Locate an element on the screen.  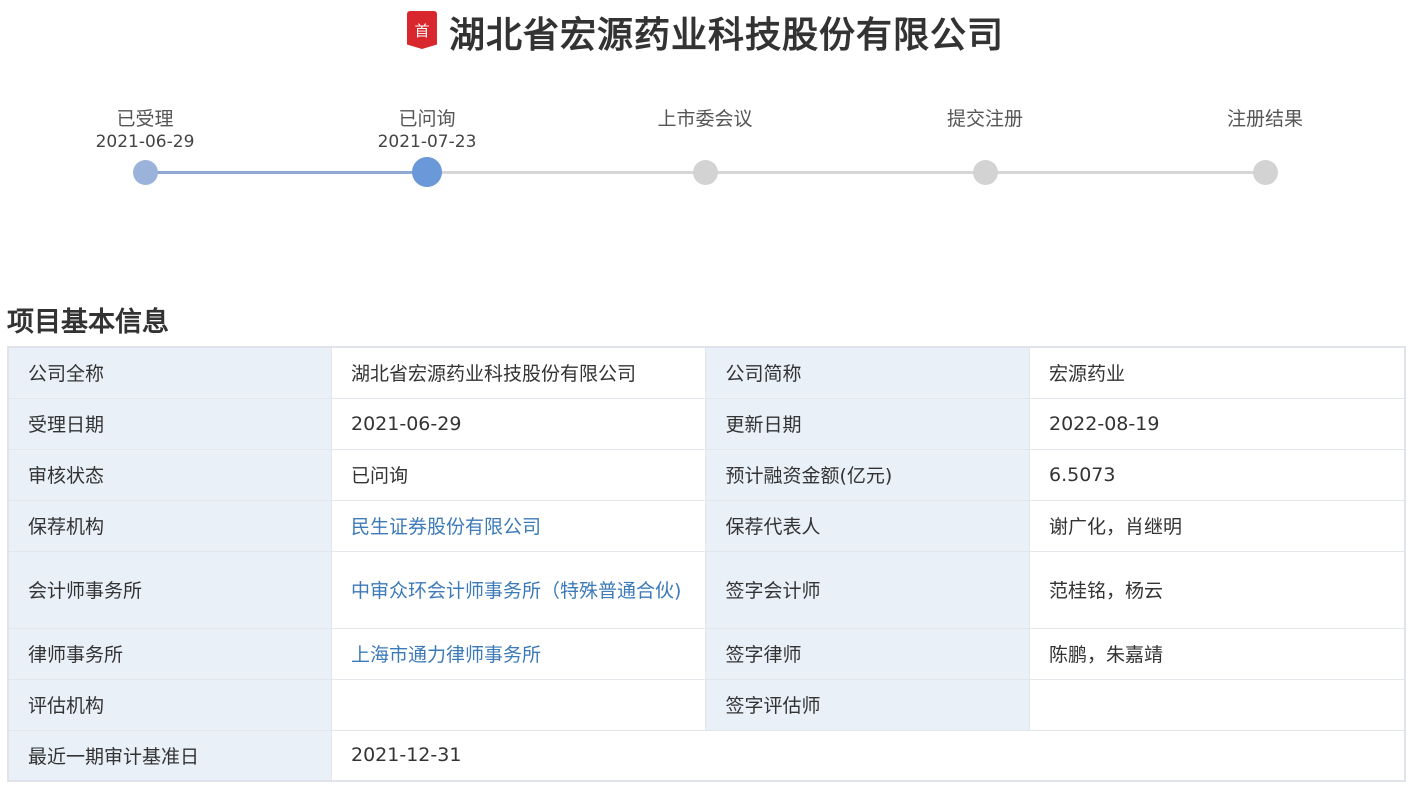
cell-key: 保荐机构 is located at coordinates (169, 525).